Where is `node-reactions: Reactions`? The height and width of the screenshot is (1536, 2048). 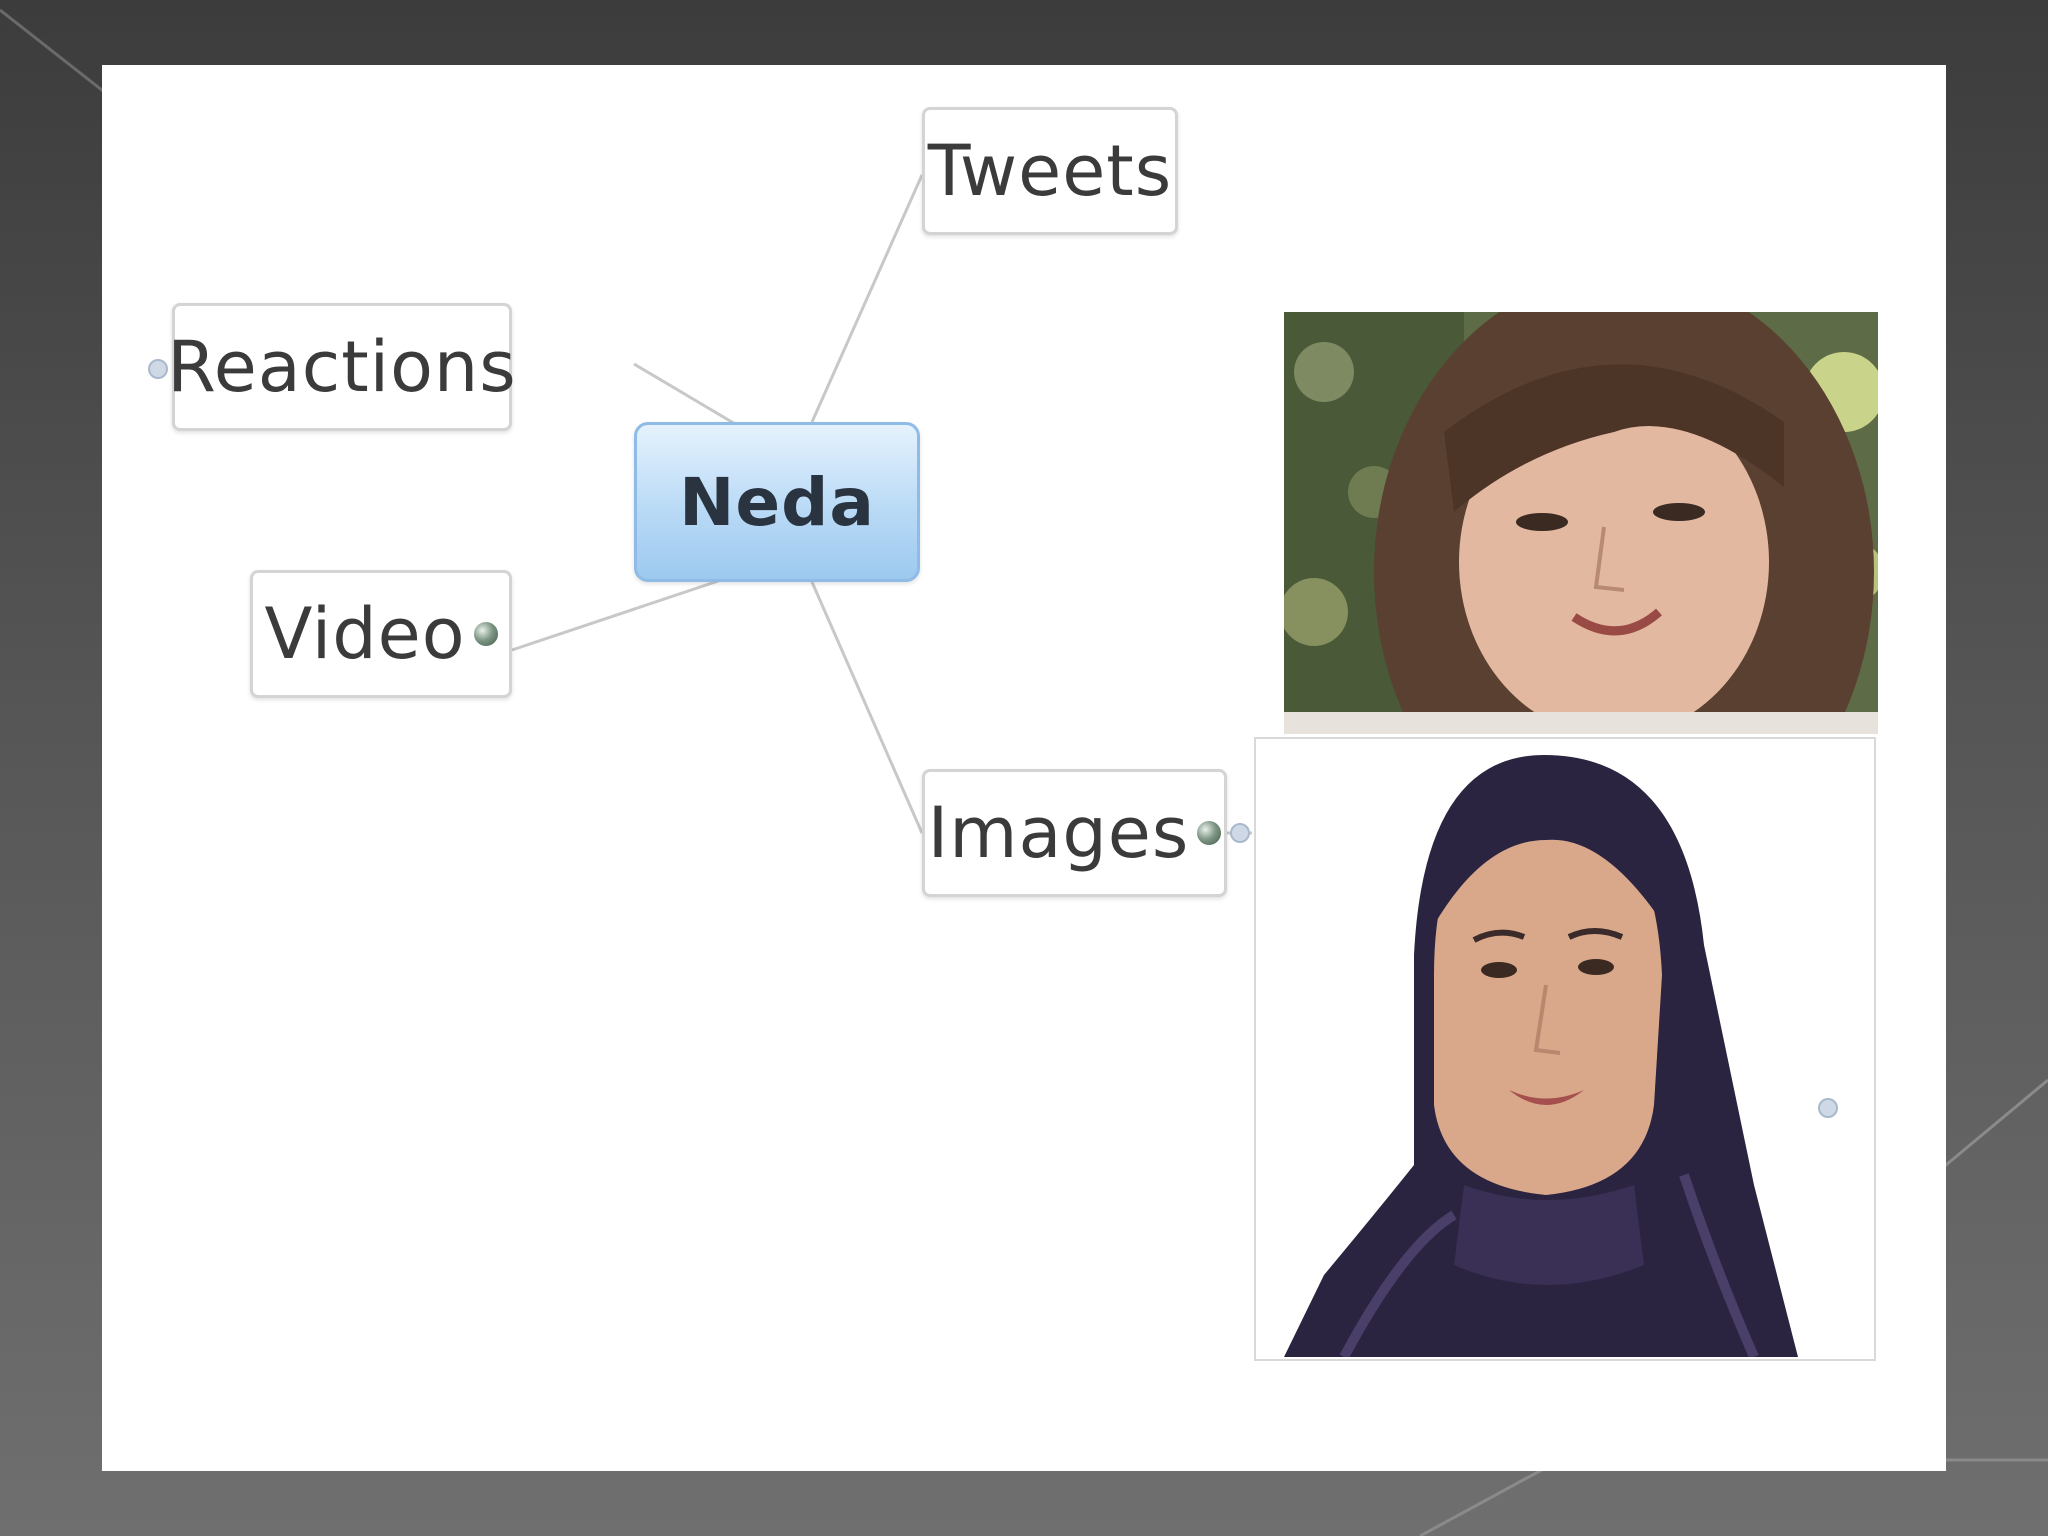
node-reactions: Reactions is located at coordinates (341, 367).